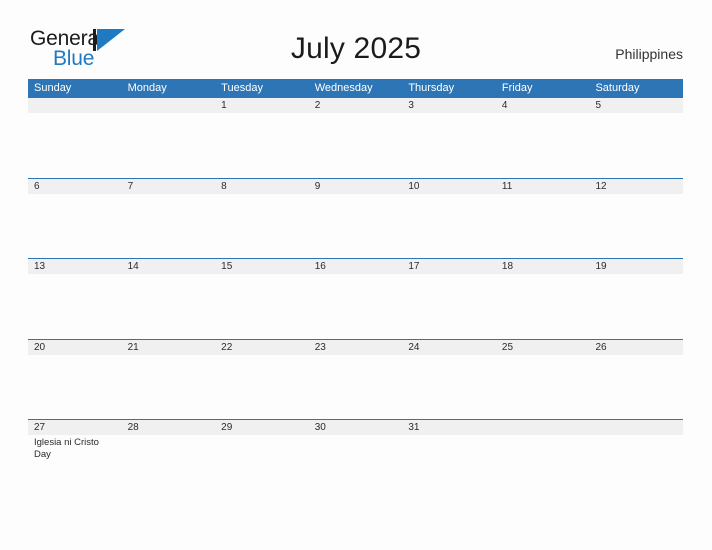 Image resolution: width=712 pixels, height=550 pixels. Describe the element at coordinates (543, 186) in the screenshot. I see `day-cell: 11` at that location.